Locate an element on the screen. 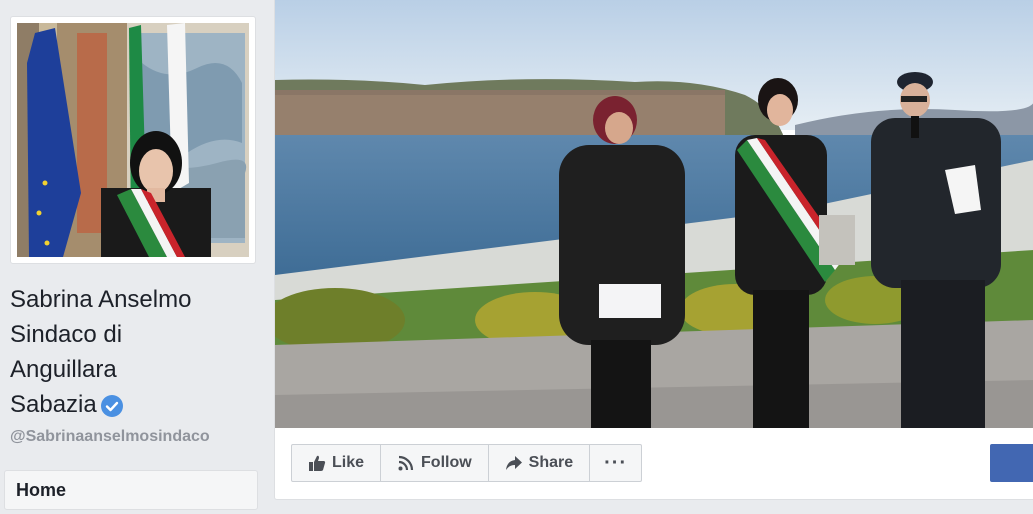 This screenshot has height=514, width=1033. share-button-label: Share is located at coordinates (551, 462).